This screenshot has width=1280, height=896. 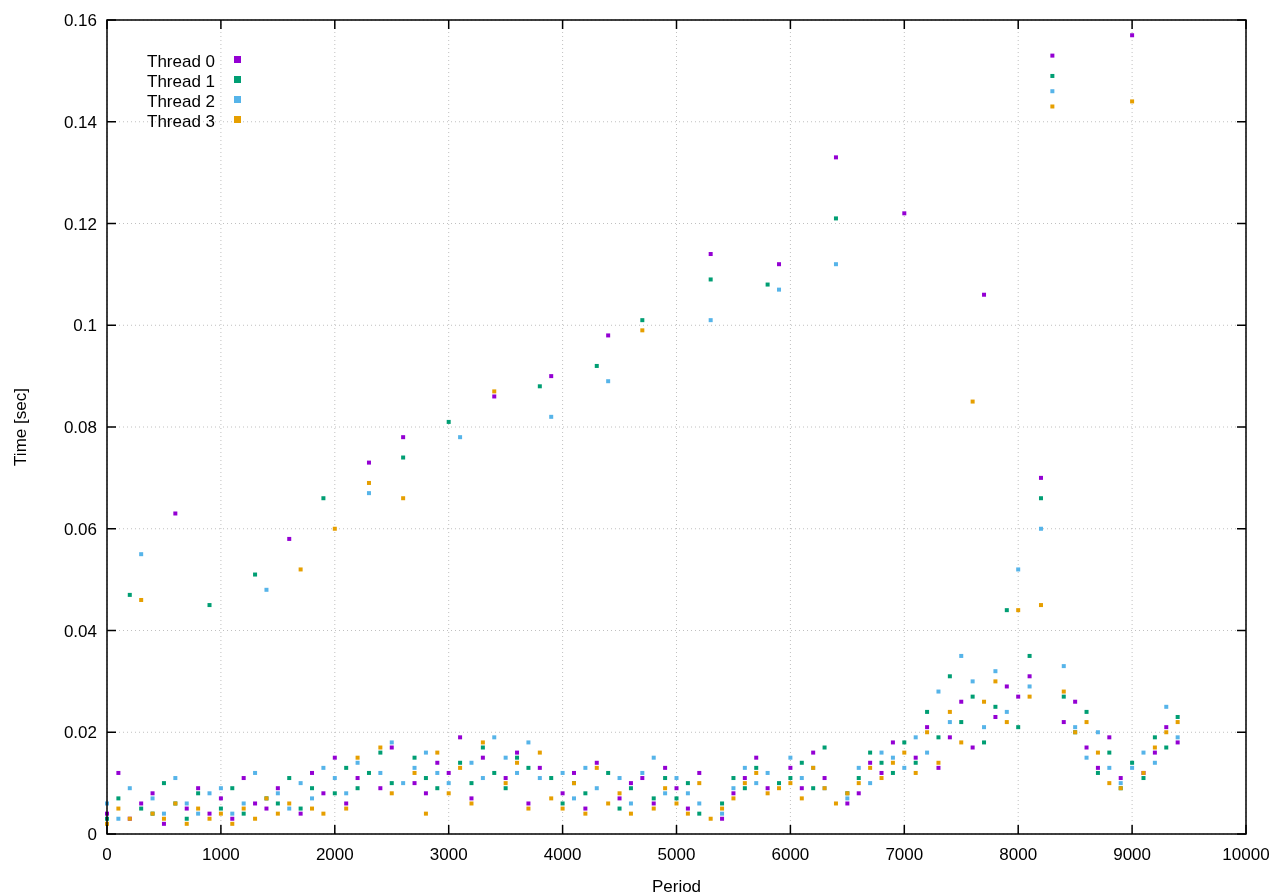 What do you see at coordinates (80, 224) in the screenshot?
I see `y-tick-label: 0.12` at bounding box center [80, 224].